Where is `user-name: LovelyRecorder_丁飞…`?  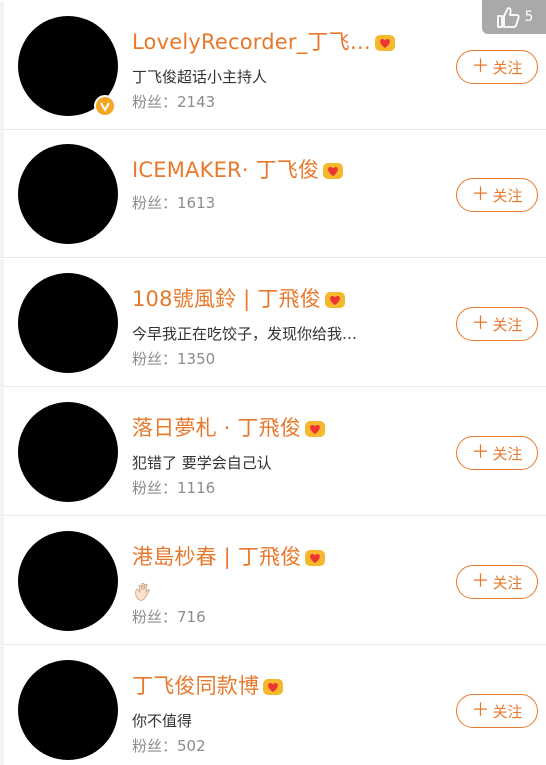 user-name: LovelyRecorder_丁飞… is located at coordinates (264, 41).